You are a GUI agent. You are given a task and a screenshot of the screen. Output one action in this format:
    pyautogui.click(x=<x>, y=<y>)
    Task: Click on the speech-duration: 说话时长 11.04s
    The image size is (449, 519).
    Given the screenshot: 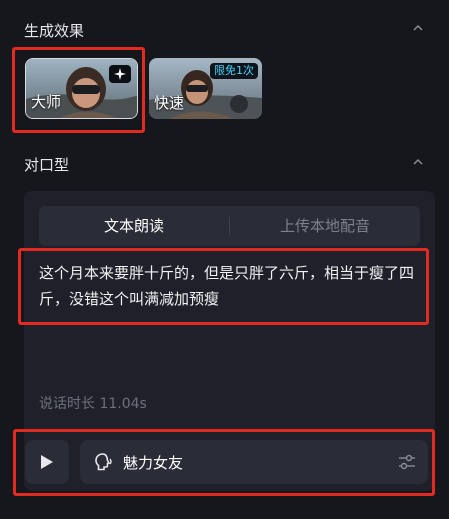 What is the action you would take?
    pyautogui.click(x=93, y=404)
    